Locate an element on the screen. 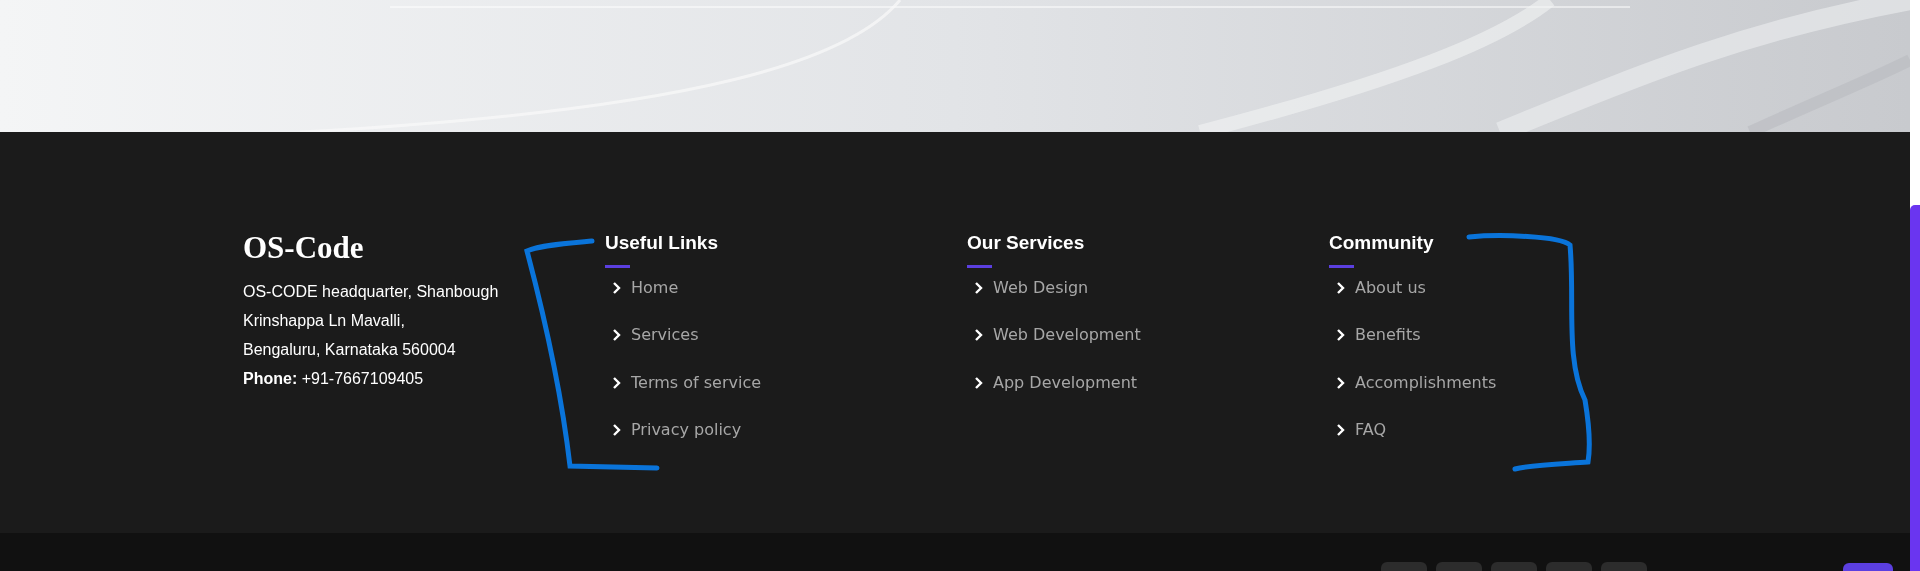 The width and height of the screenshot is (1920, 571). address-line: Bengaluru, Karnataka 560004 is located at coordinates (350, 350).